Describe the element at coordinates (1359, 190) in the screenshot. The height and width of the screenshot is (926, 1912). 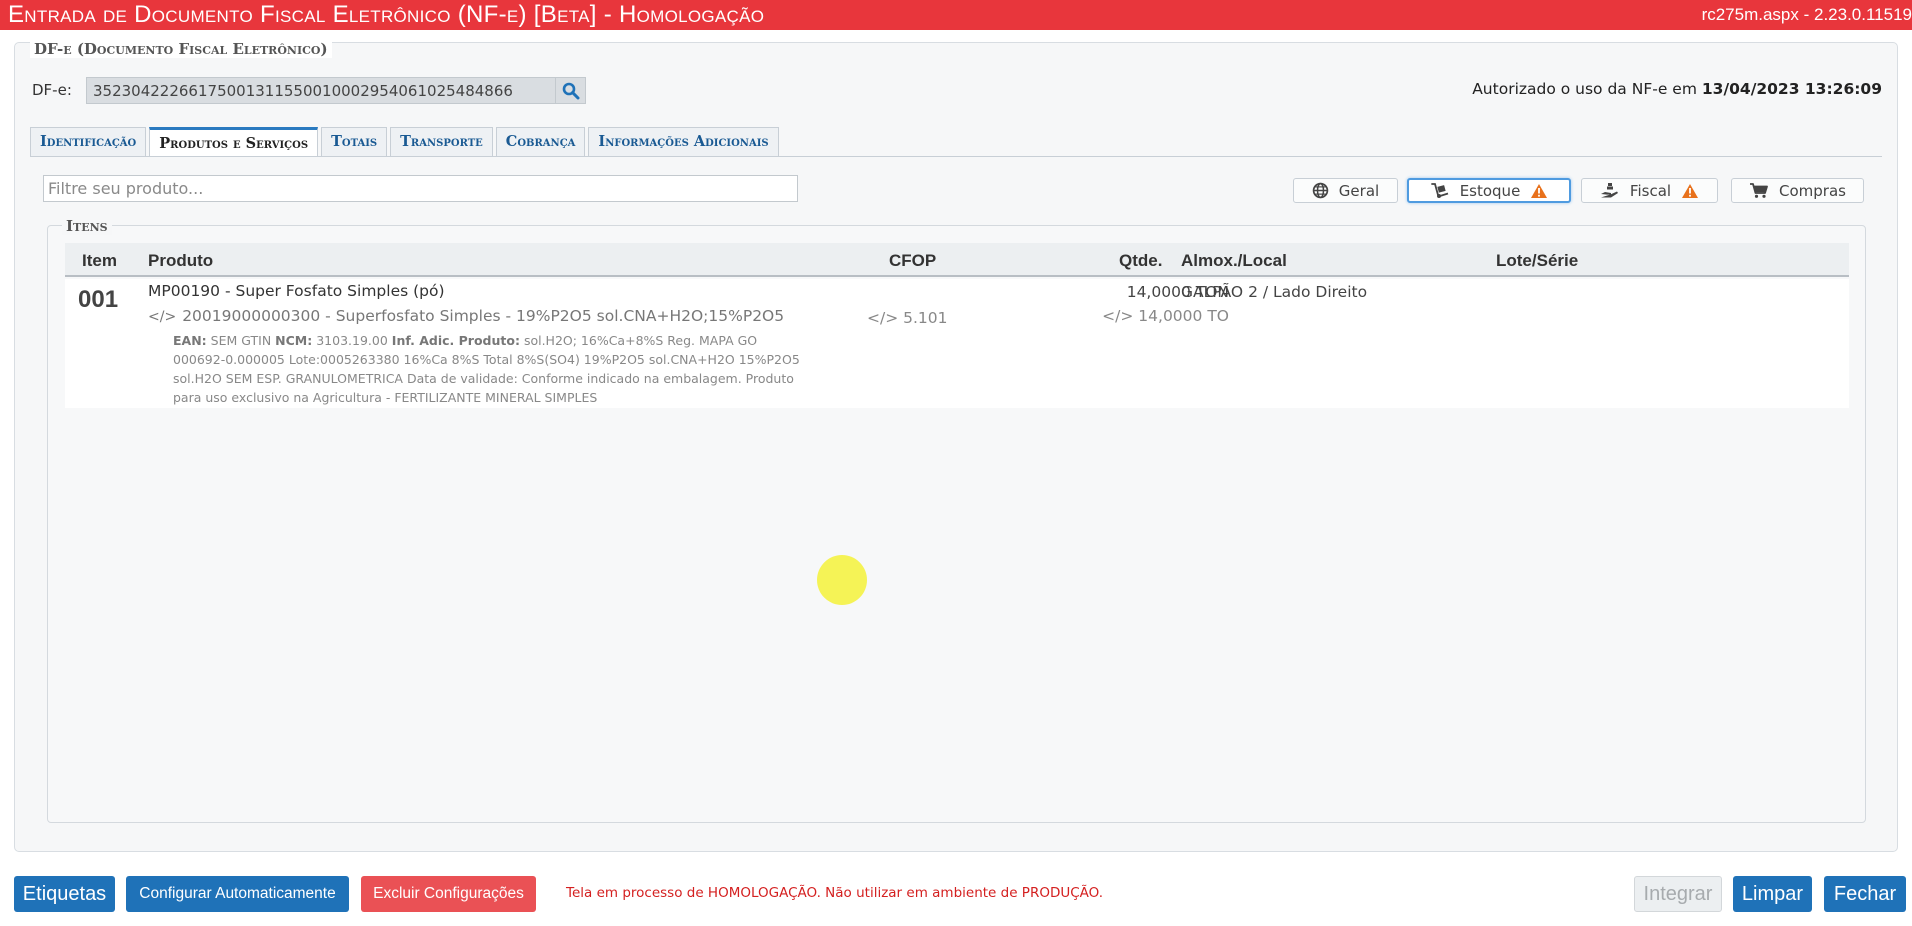
I see `geral-label: Geral` at that location.